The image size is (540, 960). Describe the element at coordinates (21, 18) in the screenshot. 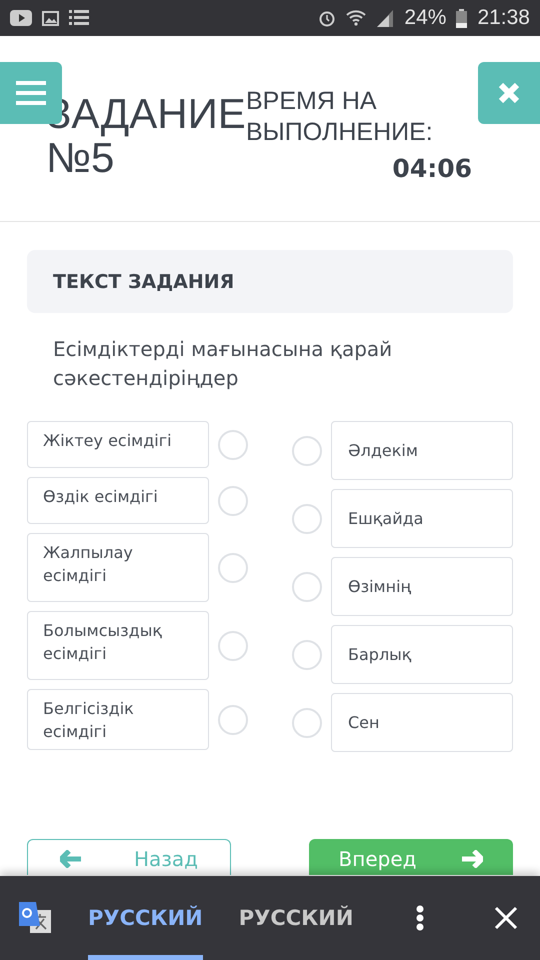

I see `video-icon` at that location.